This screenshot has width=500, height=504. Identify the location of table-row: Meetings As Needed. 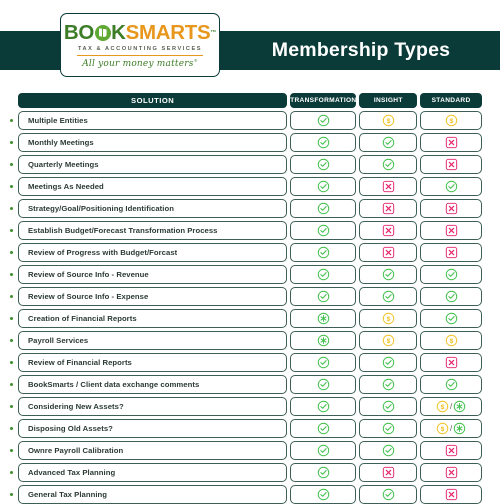
(245, 186).